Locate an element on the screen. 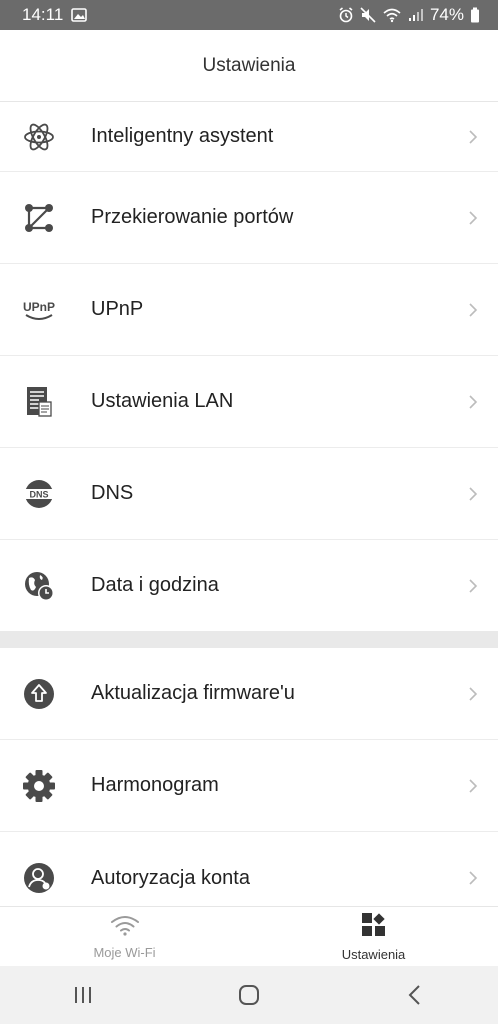 The width and height of the screenshot is (498, 1024). tab-label: Ustawienia is located at coordinates (373, 954).